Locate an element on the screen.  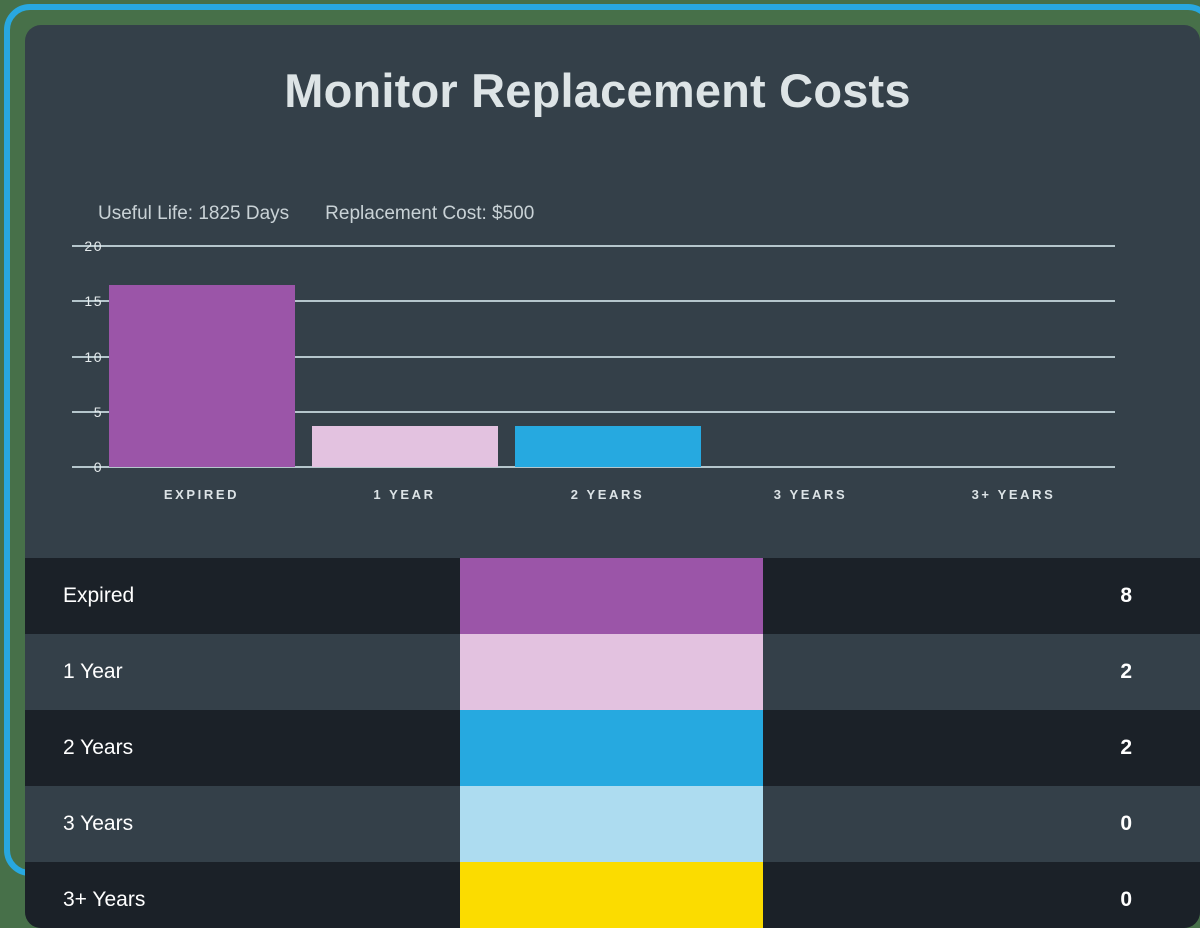
table-row: 3+ Years 0 is located at coordinates (612, 895).